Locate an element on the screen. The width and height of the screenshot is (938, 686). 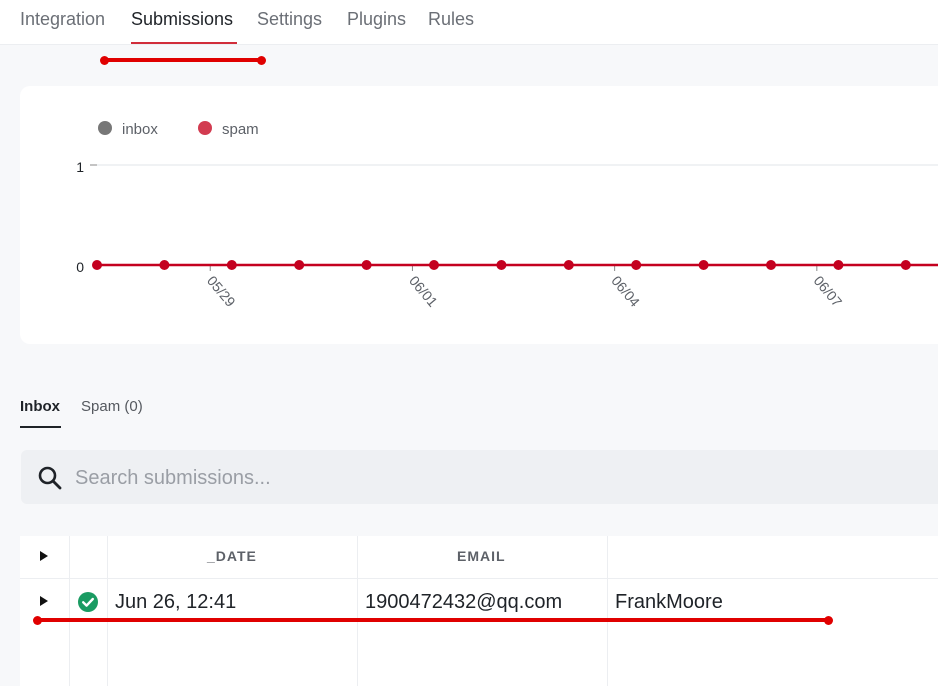
y-tick-label-1: 1 is located at coordinates (80, 167).